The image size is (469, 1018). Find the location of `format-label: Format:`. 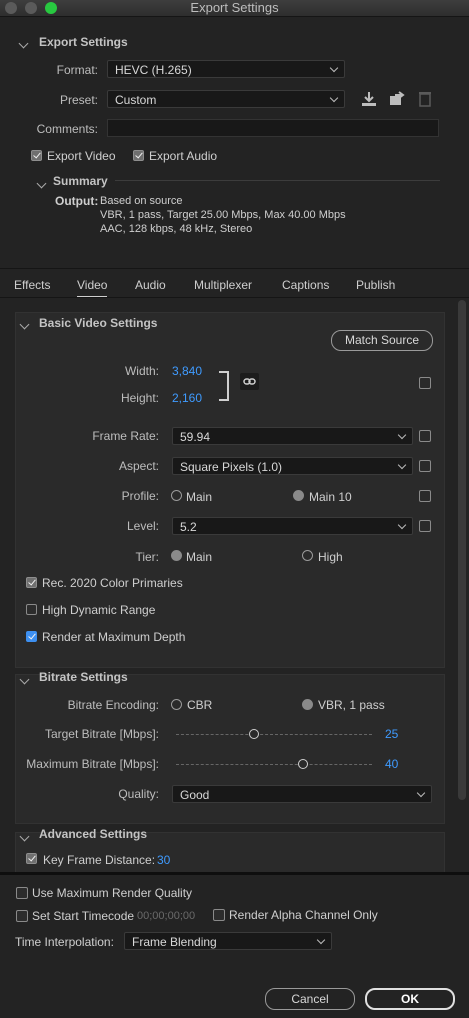

format-label: Format: is located at coordinates (77, 70).